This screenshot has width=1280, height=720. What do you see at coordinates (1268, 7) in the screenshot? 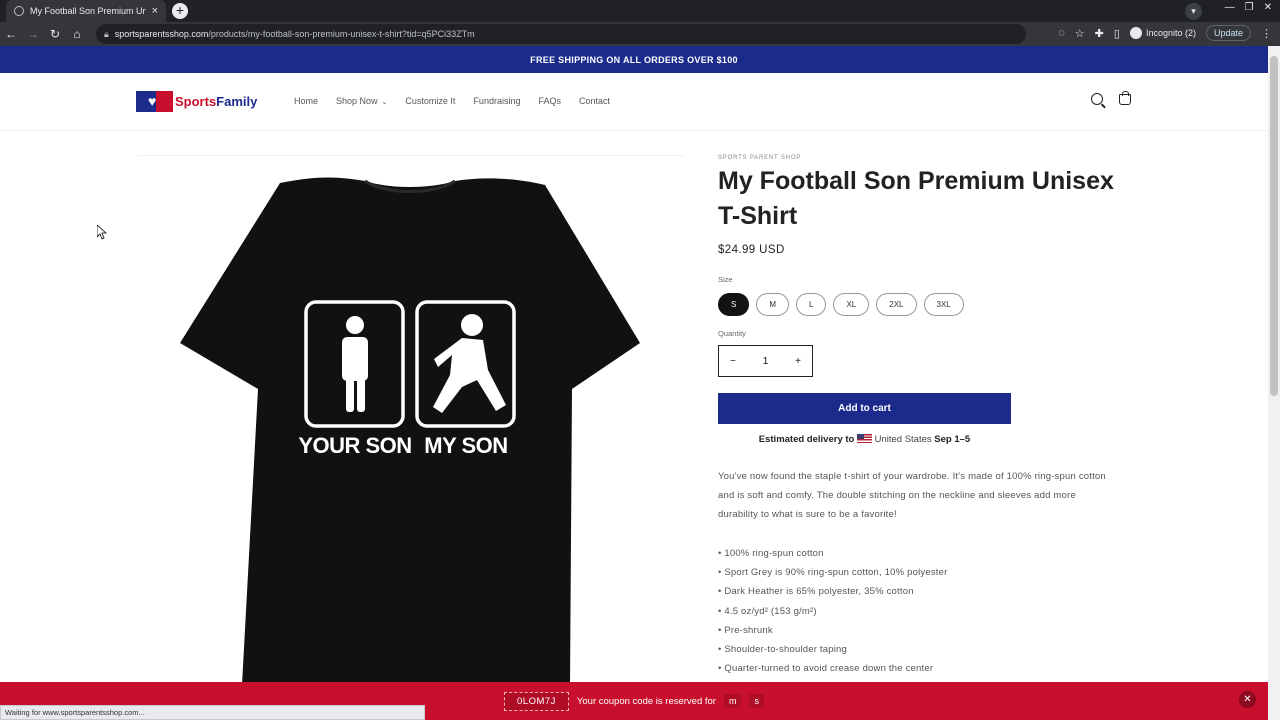
I see `close-window-icon: ✕` at bounding box center [1268, 7].